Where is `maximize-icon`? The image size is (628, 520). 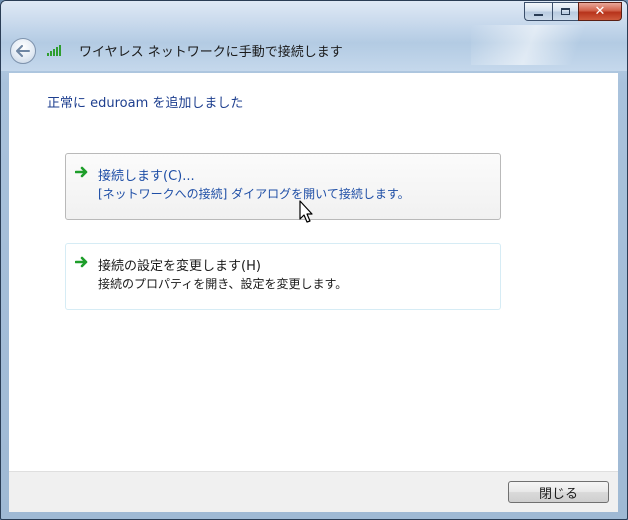
maximize-icon is located at coordinates (565, 11).